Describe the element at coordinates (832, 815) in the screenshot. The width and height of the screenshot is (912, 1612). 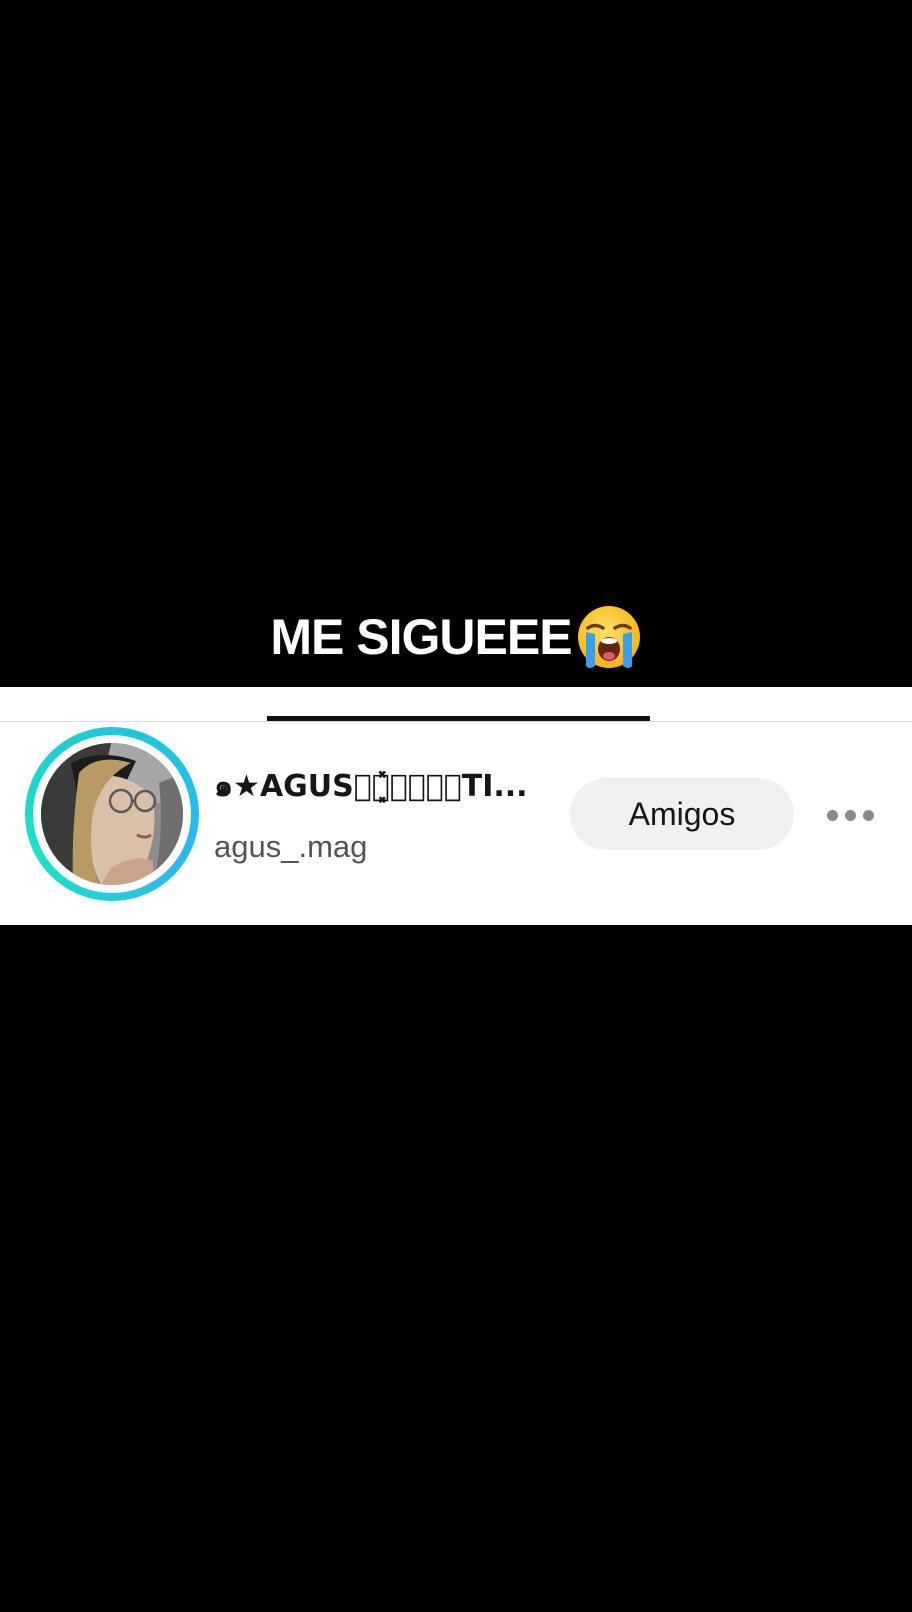
I see `more-horizontal-icon` at that location.